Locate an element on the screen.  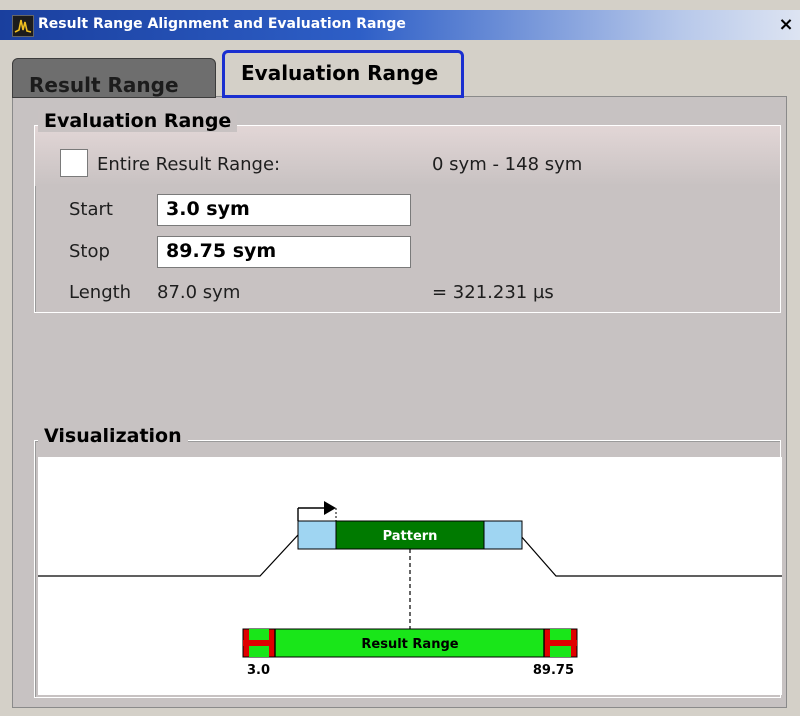
entire-result-range-checkbox is located at coordinates (74, 163).